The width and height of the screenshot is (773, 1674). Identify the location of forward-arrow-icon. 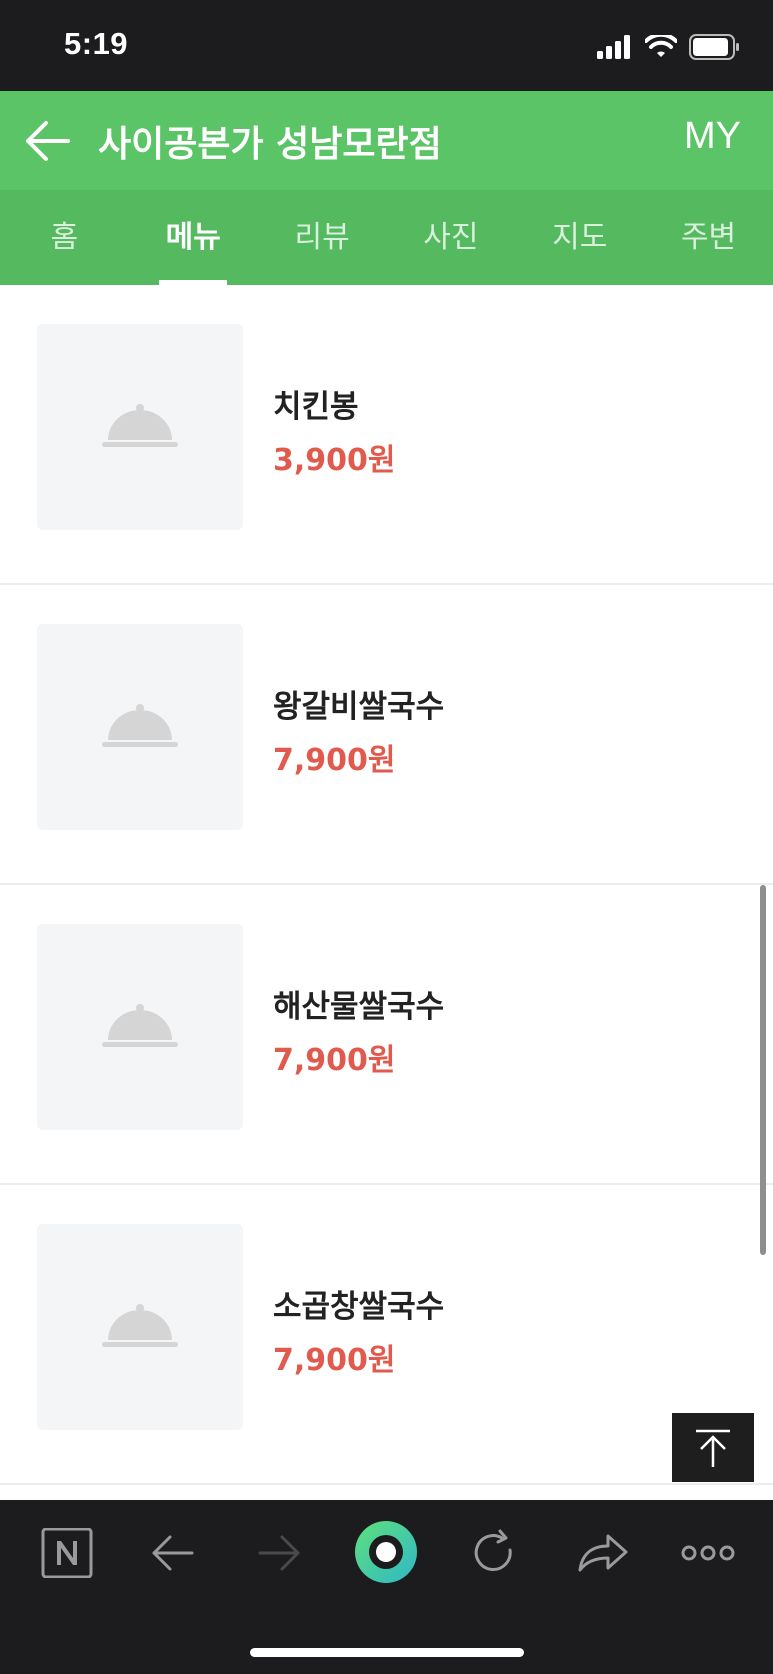
(279, 1553).